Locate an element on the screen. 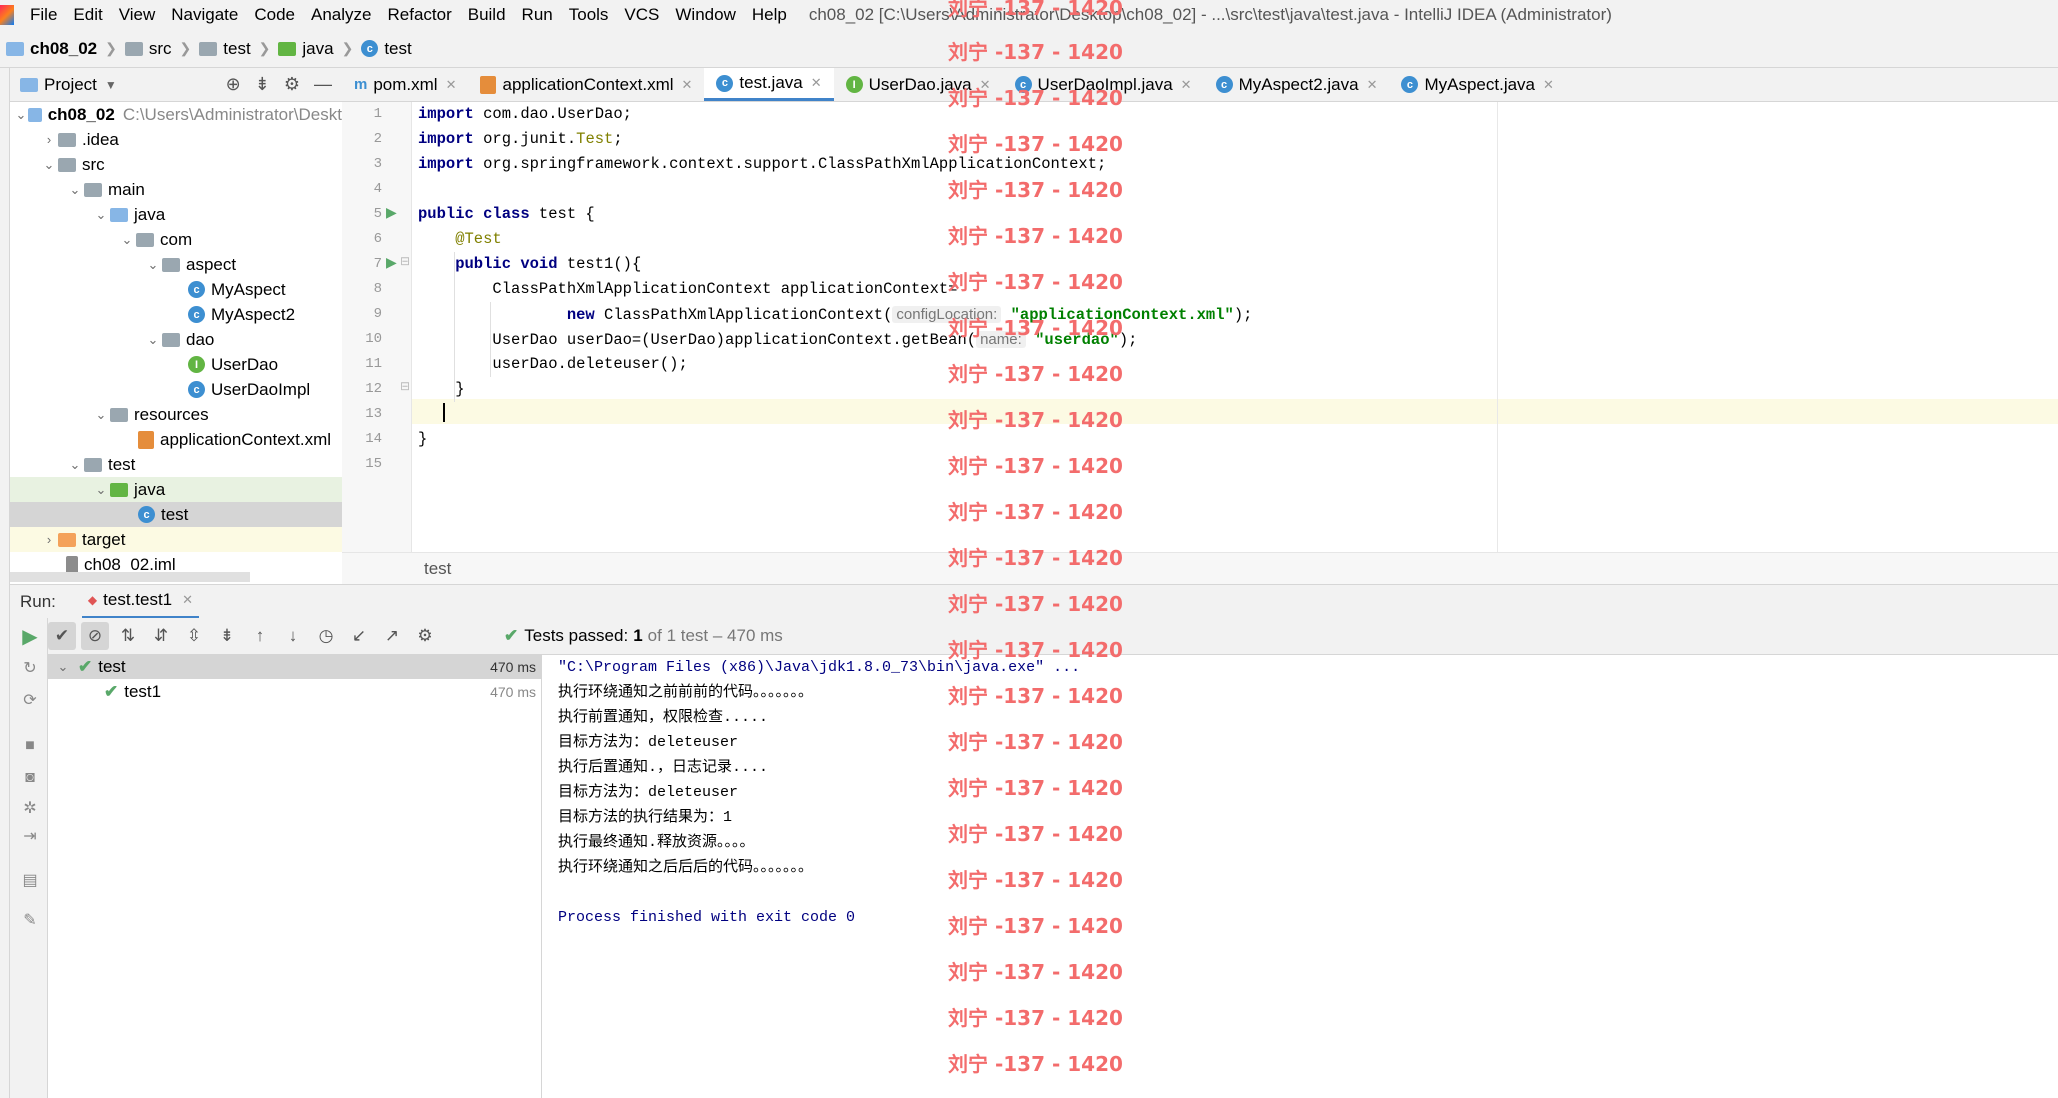  expand-all-icon: ⇳ is located at coordinates (194, 636).